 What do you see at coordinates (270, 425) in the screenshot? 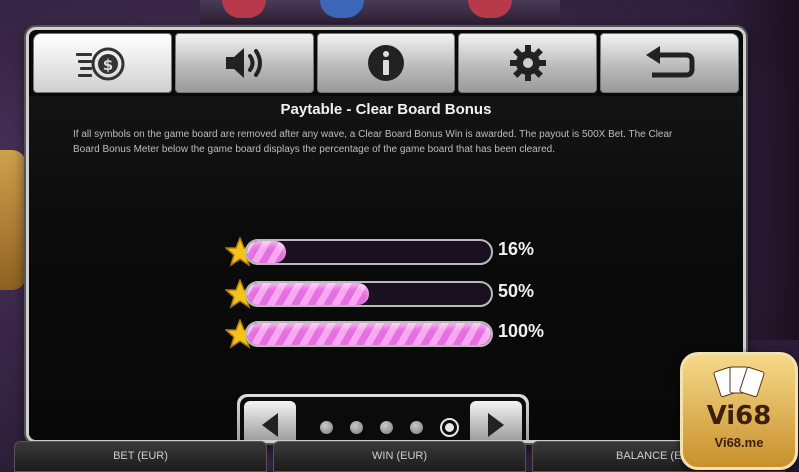
I see `arrow-left-icon` at bounding box center [270, 425].